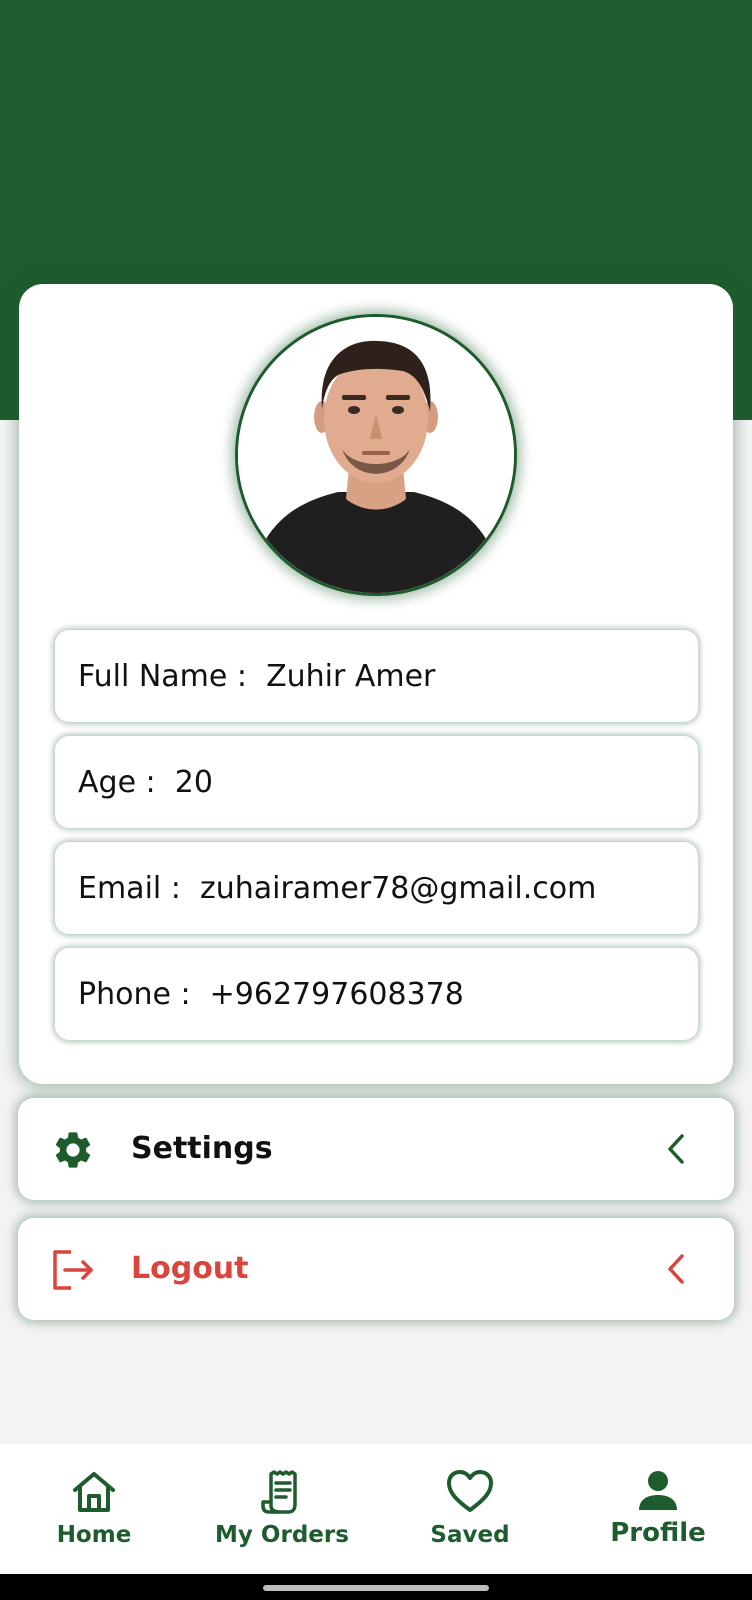 This screenshot has width=752, height=1600. I want to click on phone-label: Phone :, so click(134, 994).